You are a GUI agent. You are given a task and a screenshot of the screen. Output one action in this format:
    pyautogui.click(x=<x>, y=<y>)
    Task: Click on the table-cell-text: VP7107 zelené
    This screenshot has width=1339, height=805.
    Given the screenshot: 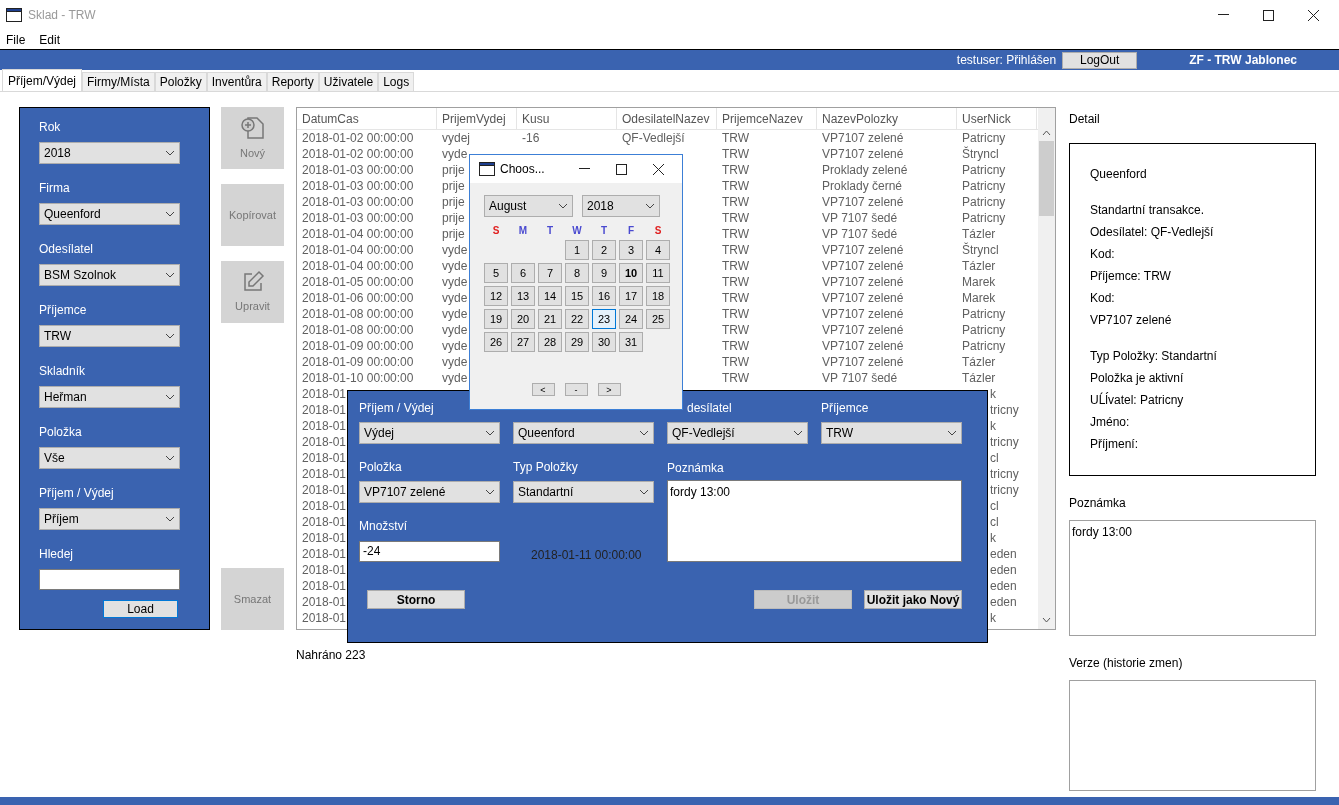 What is the action you would take?
    pyautogui.click(x=863, y=298)
    